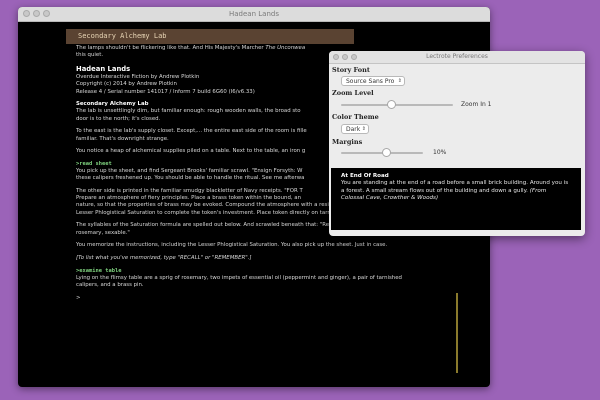  Describe the element at coordinates (440, 152) in the screenshot. I see `margins-value: 10%` at that location.